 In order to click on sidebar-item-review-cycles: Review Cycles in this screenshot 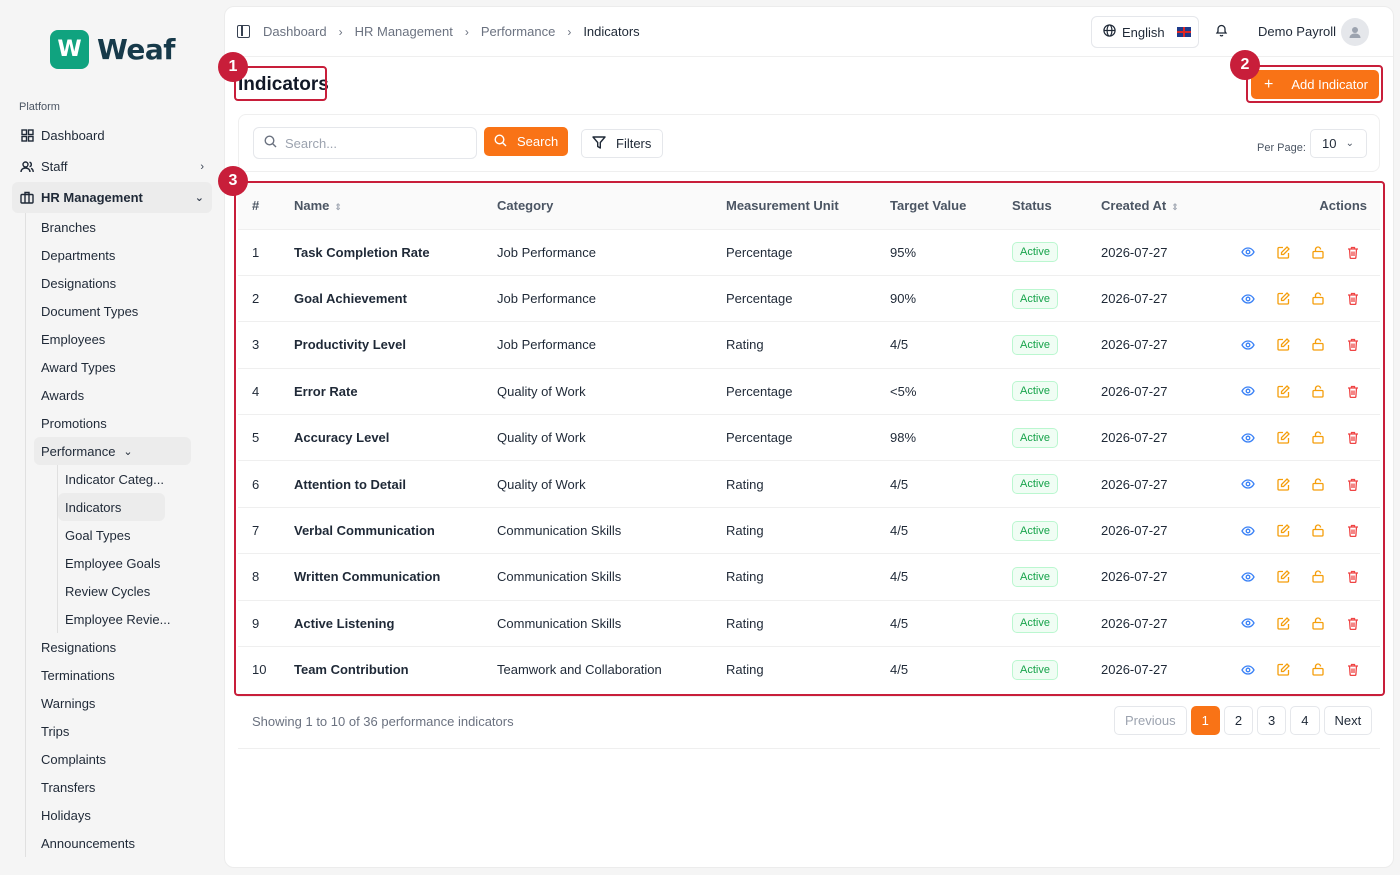, I will do `click(131, 591)`.